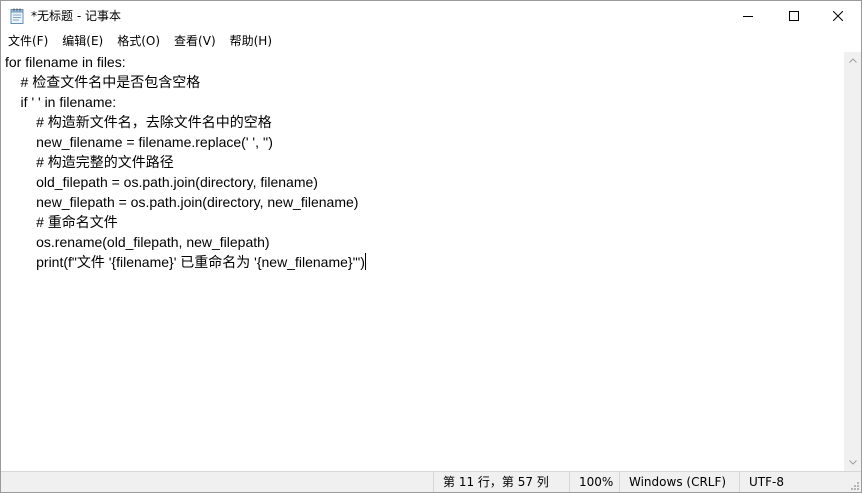  I want to click on close-button, so click(838, 16).